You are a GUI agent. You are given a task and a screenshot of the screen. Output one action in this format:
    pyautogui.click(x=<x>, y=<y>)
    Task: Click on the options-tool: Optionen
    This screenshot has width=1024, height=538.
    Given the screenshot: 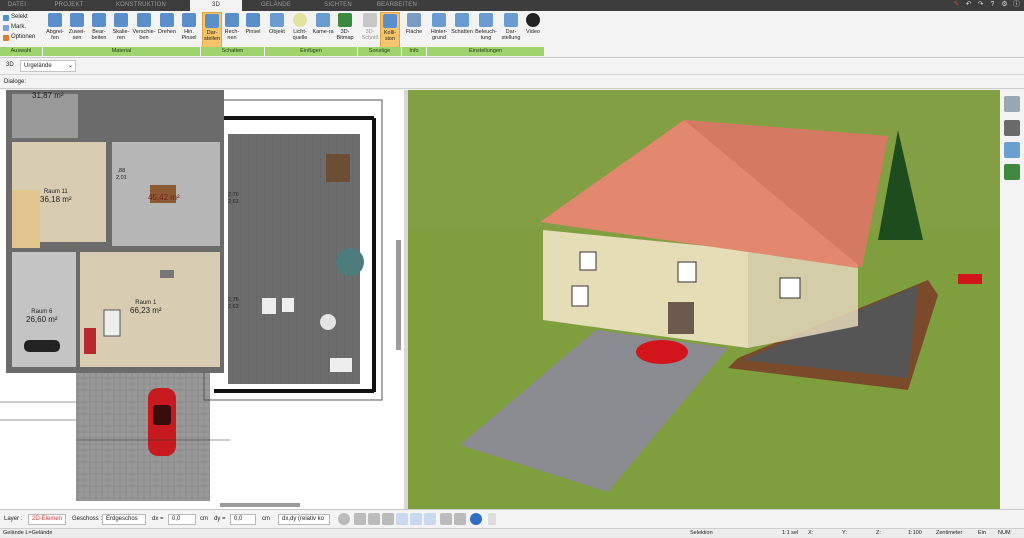 What is the action you would take?
    pyautogui.click(x=19, y=37)
    